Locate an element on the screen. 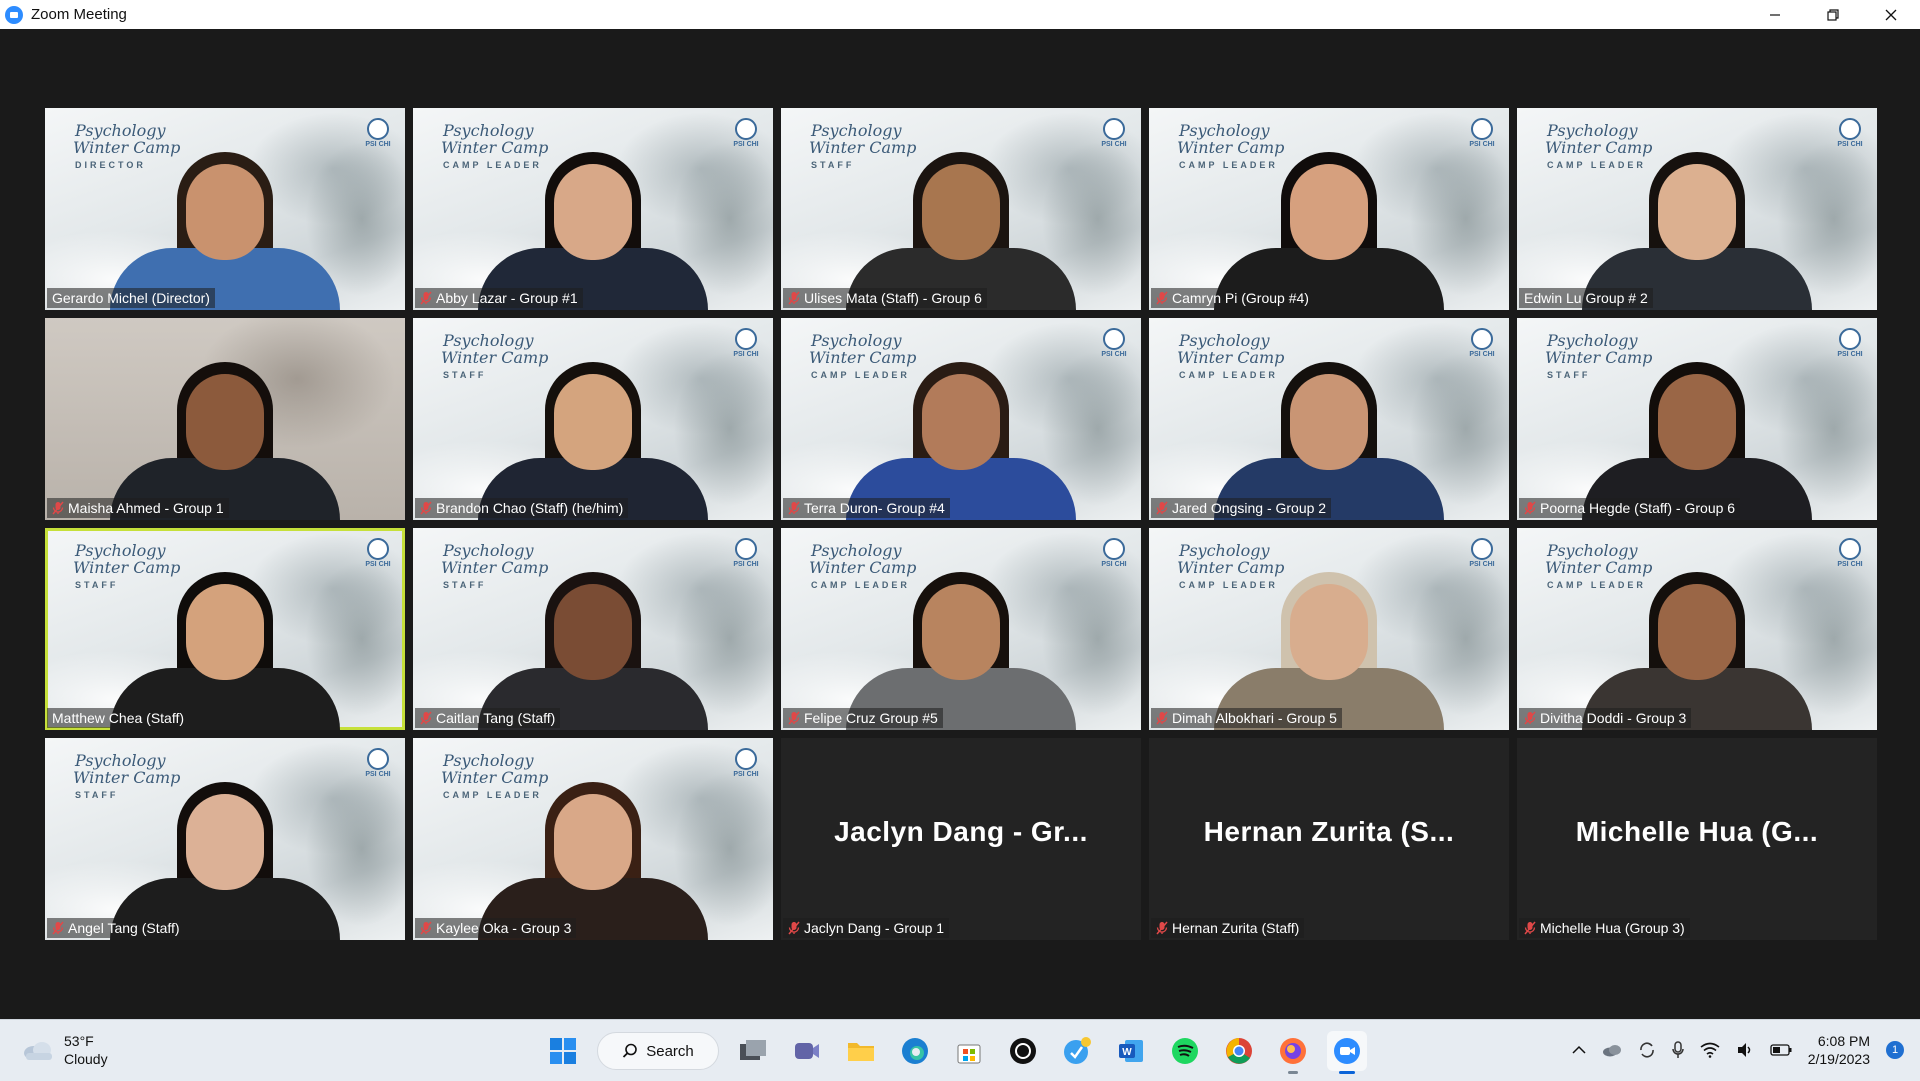 The width and height of the screenshot is (1920, 1081). search-icon is located at coordinates (630, 1050).